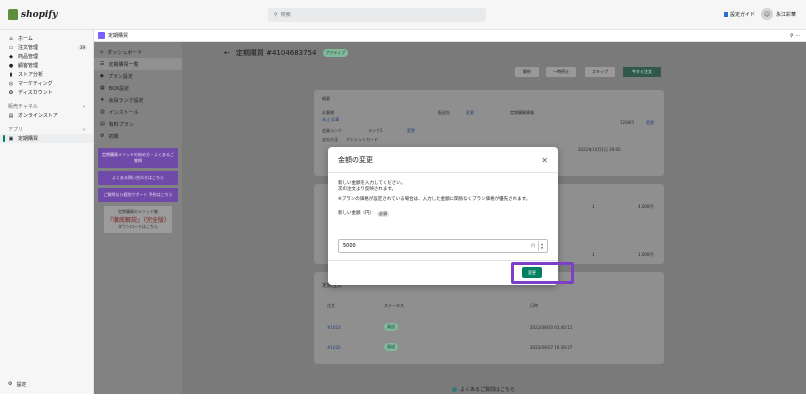  Describe the element at coordinates (650, 123) in the screenshot. I see `amount-edit-link: 変更` at that location.